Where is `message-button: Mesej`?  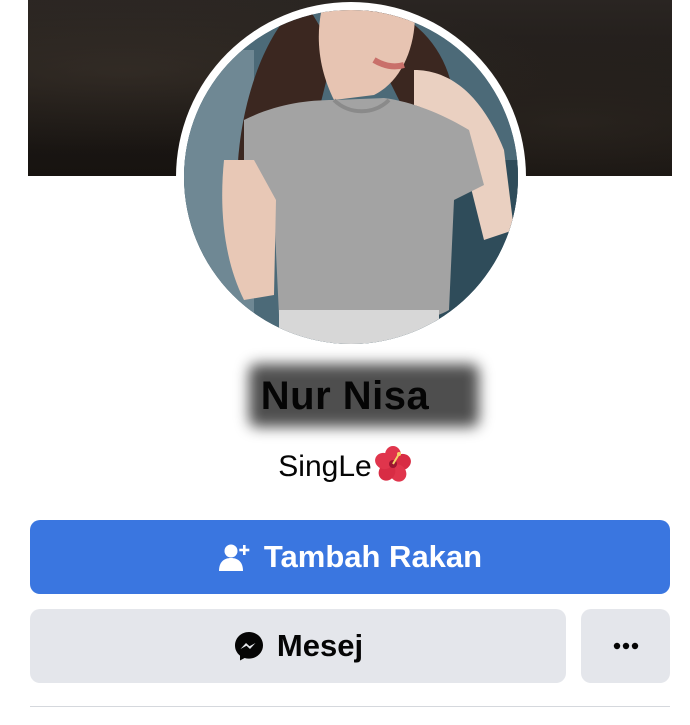
message-button: Mesej is located at coordinates (298, 646).